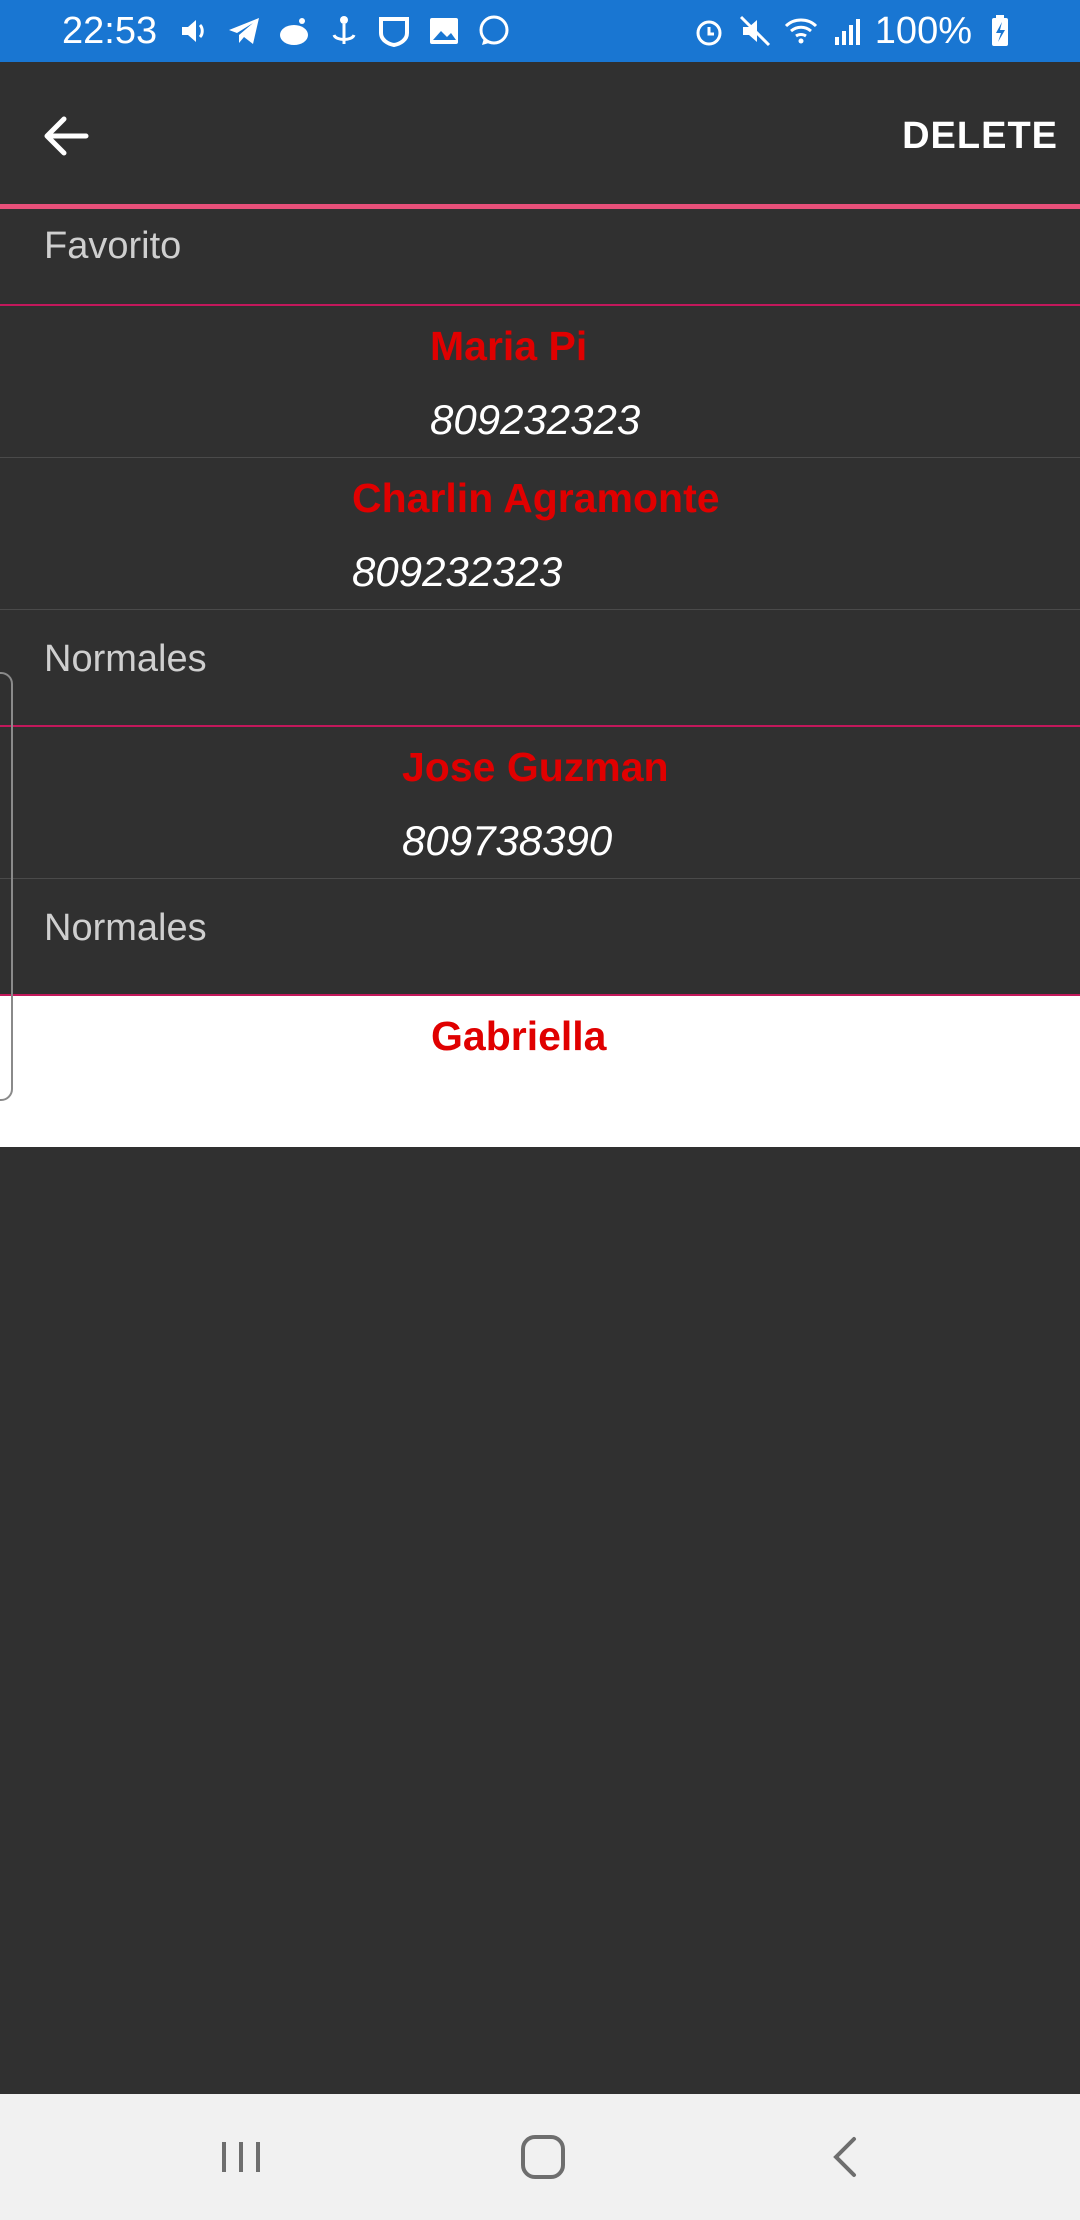  I want to click on volume-icon, so click(194, 31).